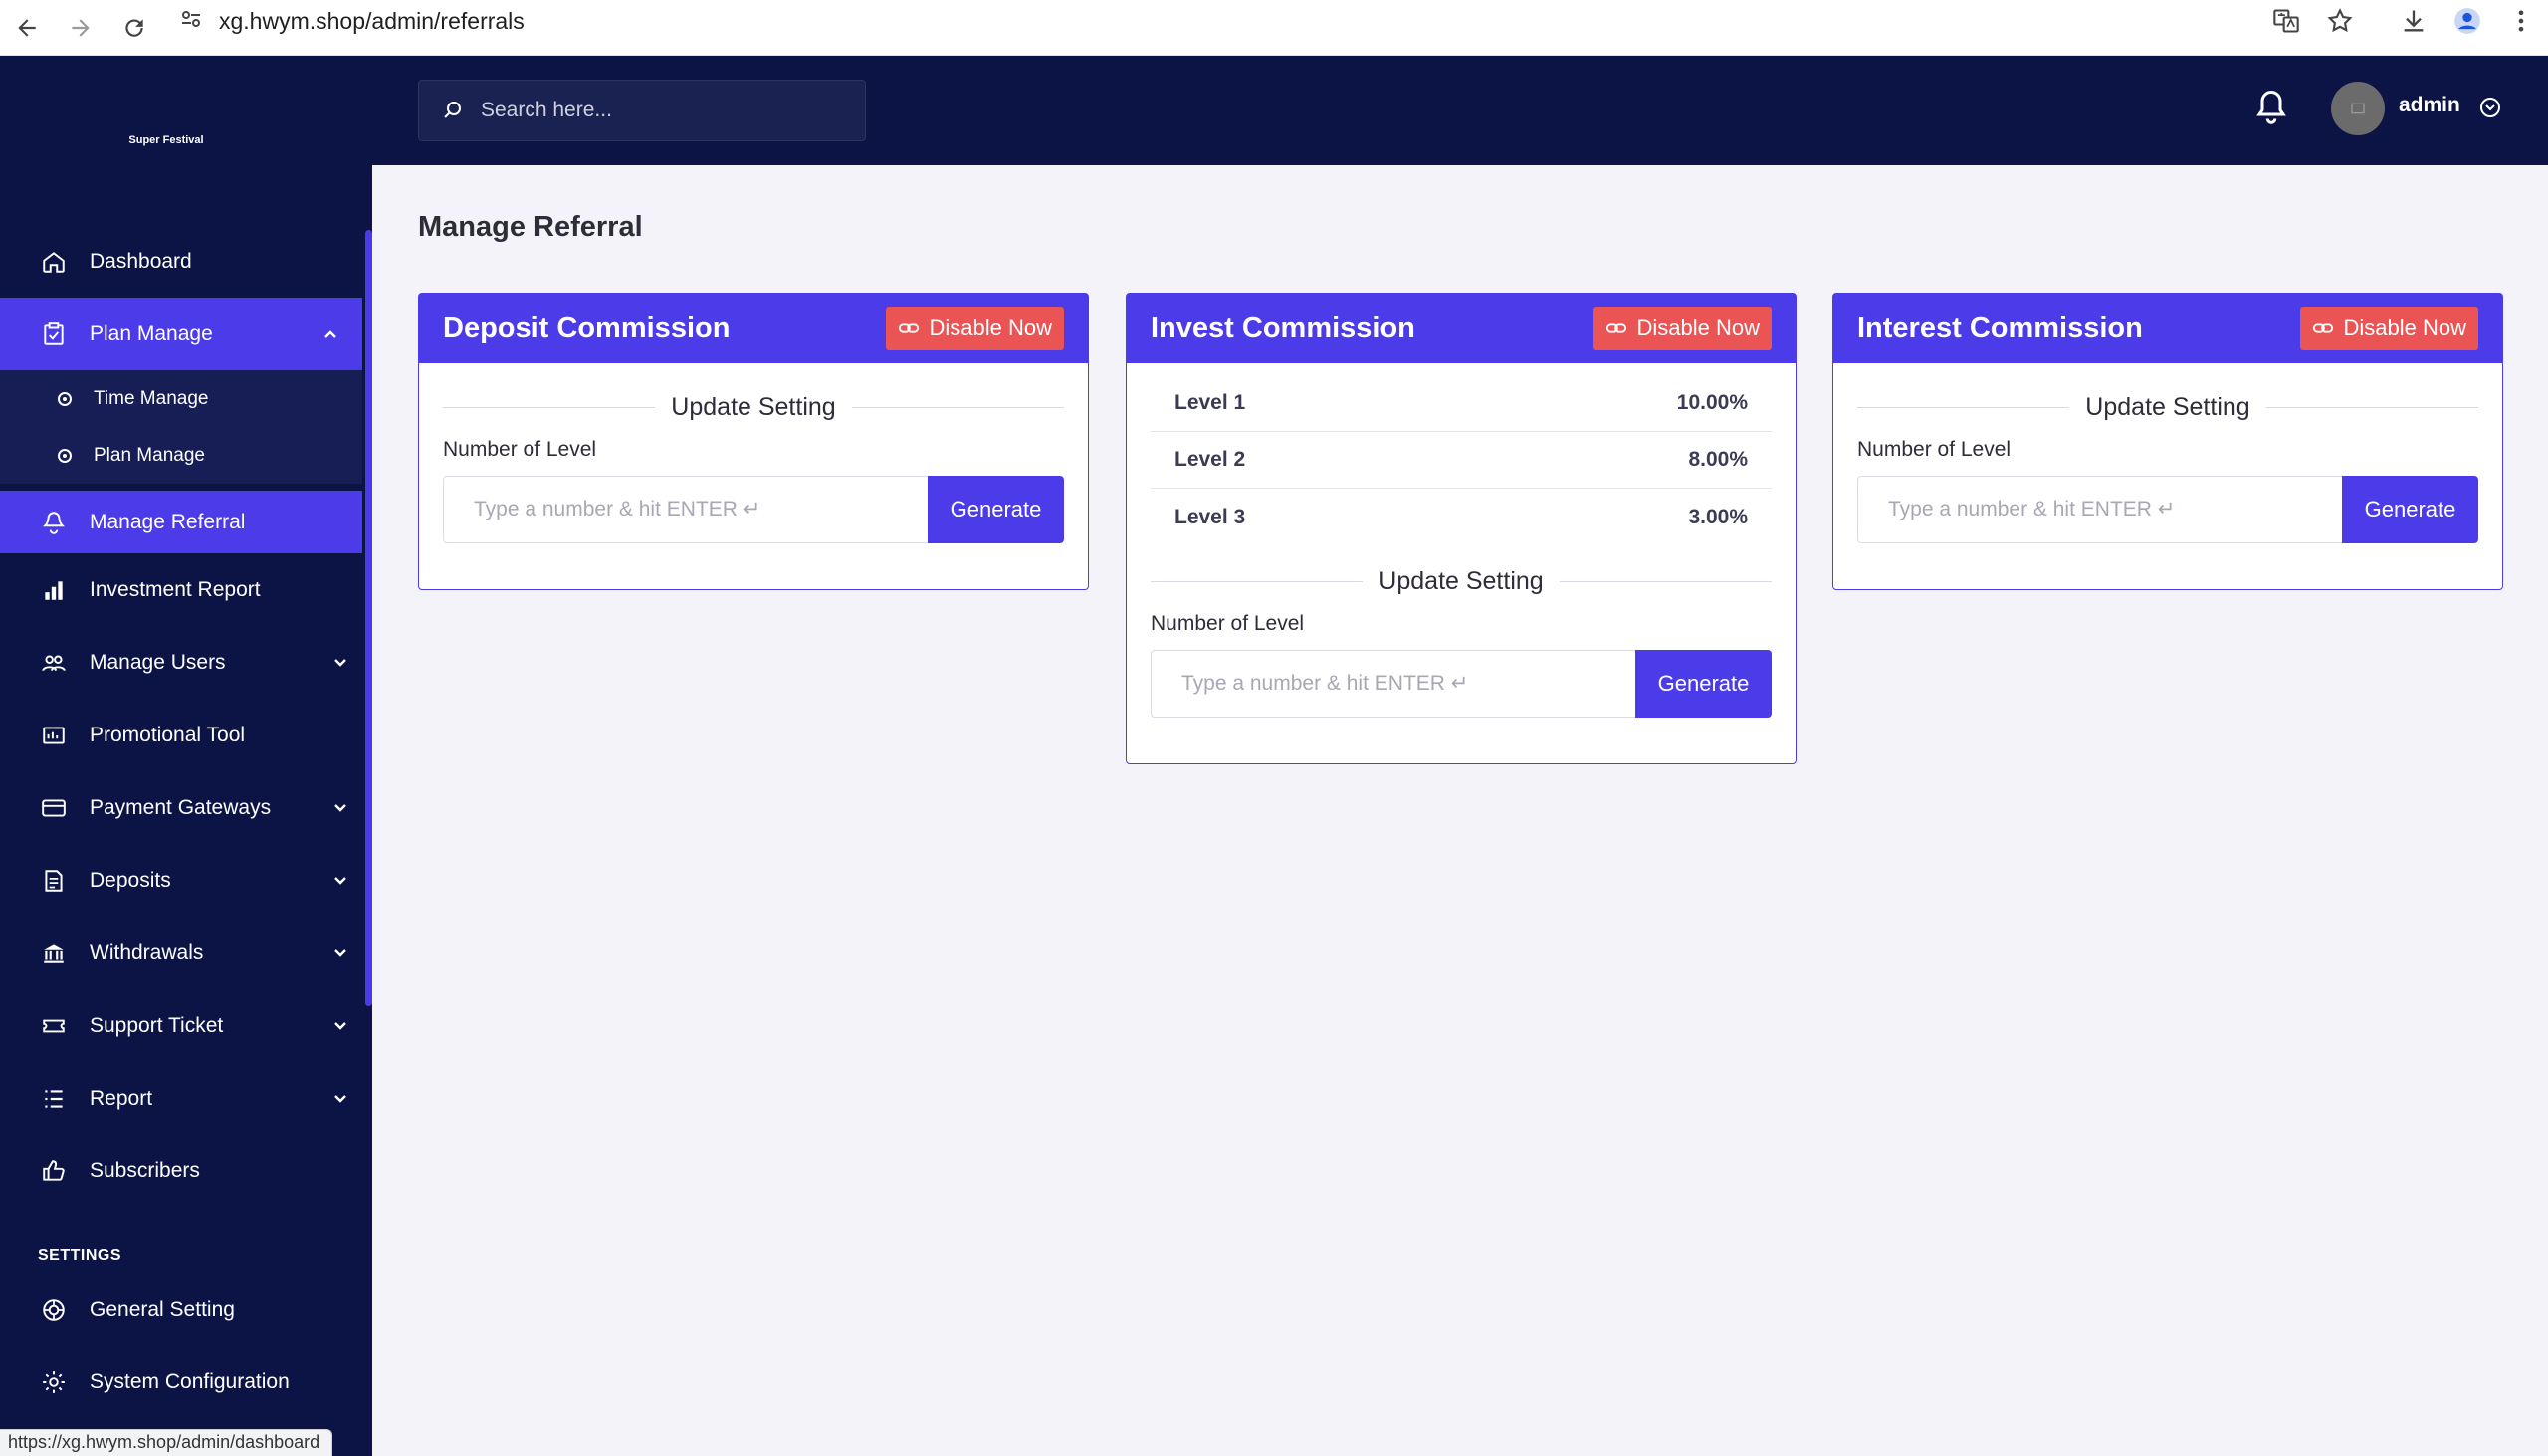 The image size is (2548, 1456). What do you see at coordinates (2414, 21) in the screenshot?
I see `download-icon` at bounding box center [2414, 21].